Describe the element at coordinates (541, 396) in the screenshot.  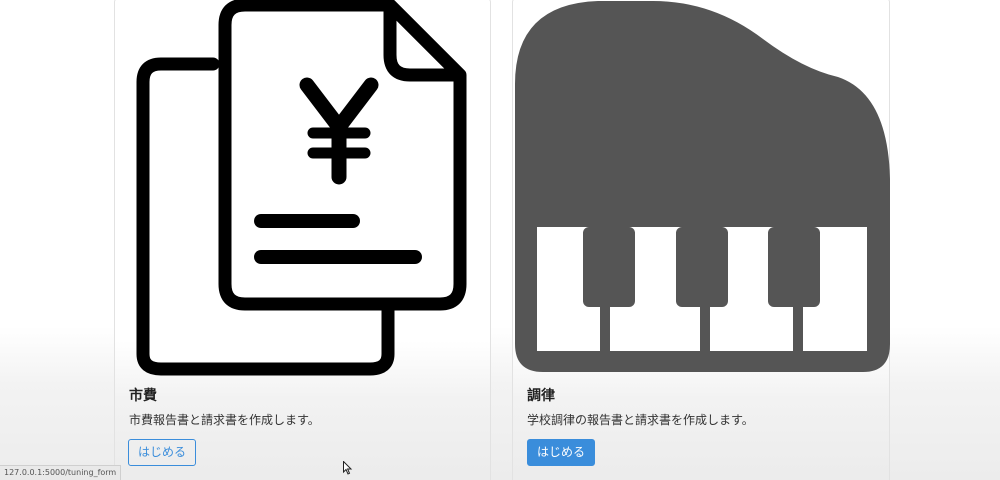
I see `card-title: 調律` at that location.